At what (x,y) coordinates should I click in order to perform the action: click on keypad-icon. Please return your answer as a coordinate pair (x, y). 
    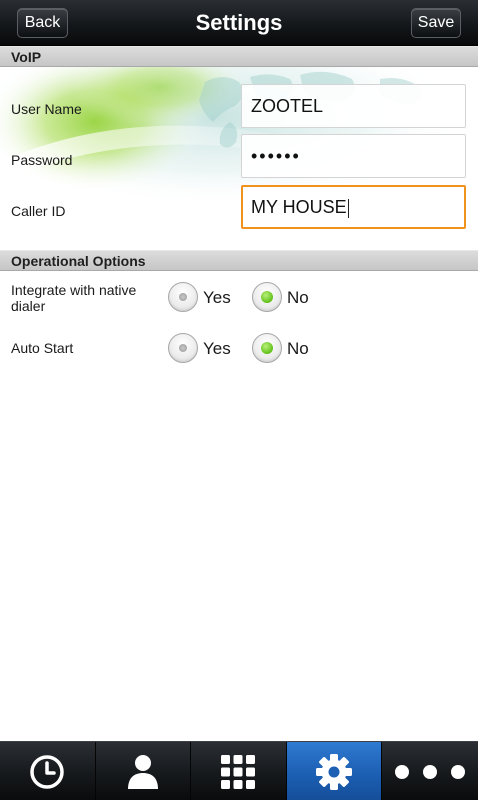
    Looking at the image, I should click on (238, 771).